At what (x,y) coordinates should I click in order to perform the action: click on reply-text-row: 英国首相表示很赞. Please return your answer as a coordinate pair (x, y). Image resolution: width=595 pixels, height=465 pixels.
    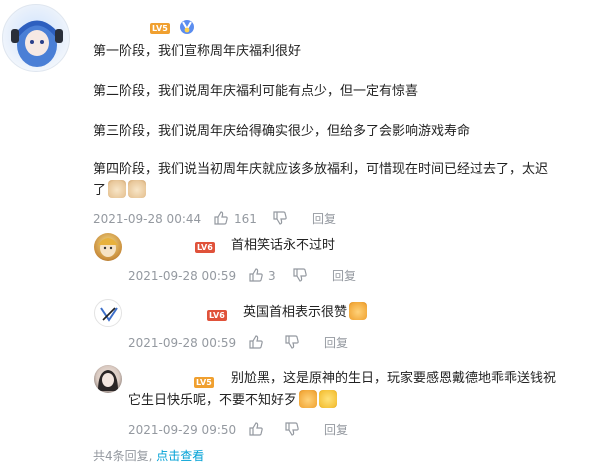
    Looking at the image, I should click on (305, 312).